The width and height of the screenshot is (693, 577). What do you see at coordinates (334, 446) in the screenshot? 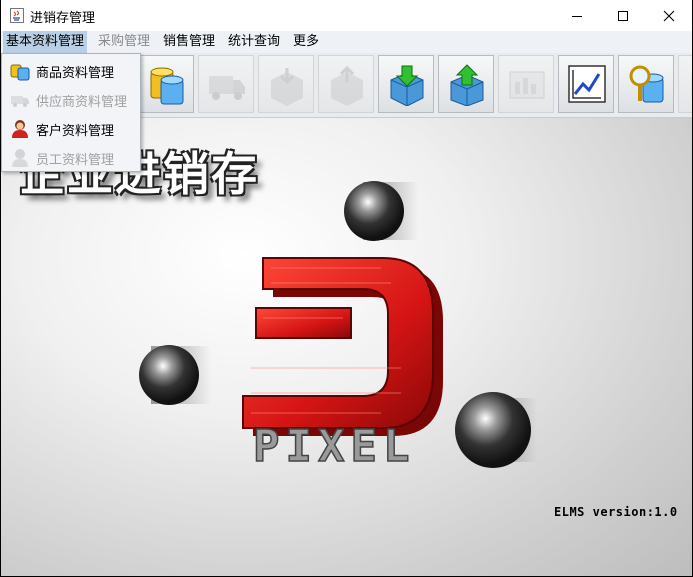
I see `logo-pixel-text: PIXEL` at bounding box center [334, 446].